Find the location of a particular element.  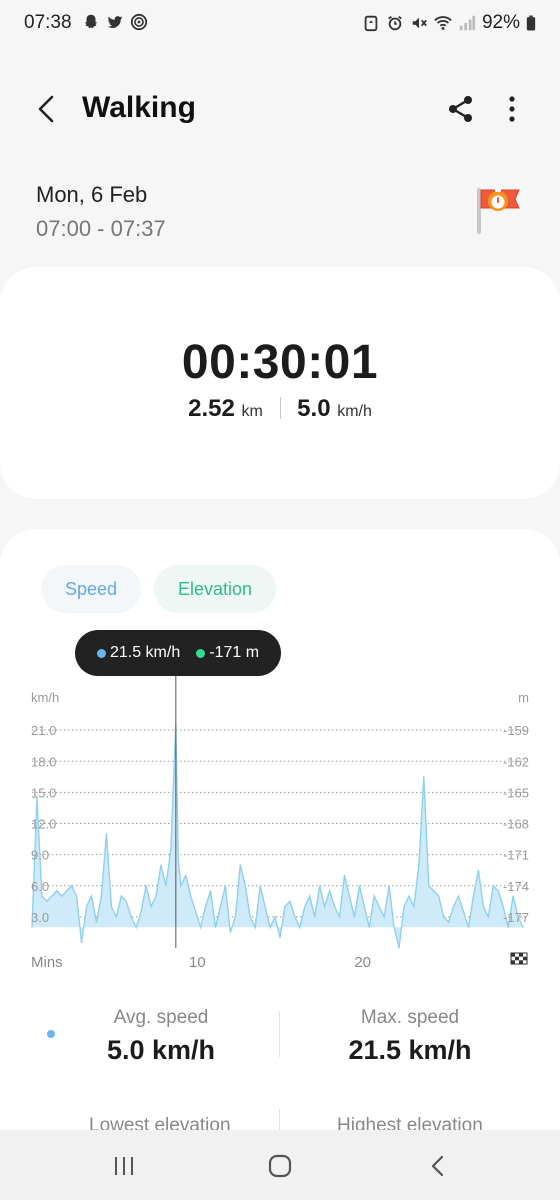

right-tick-label: -162 is located at coordinates (516, 761).